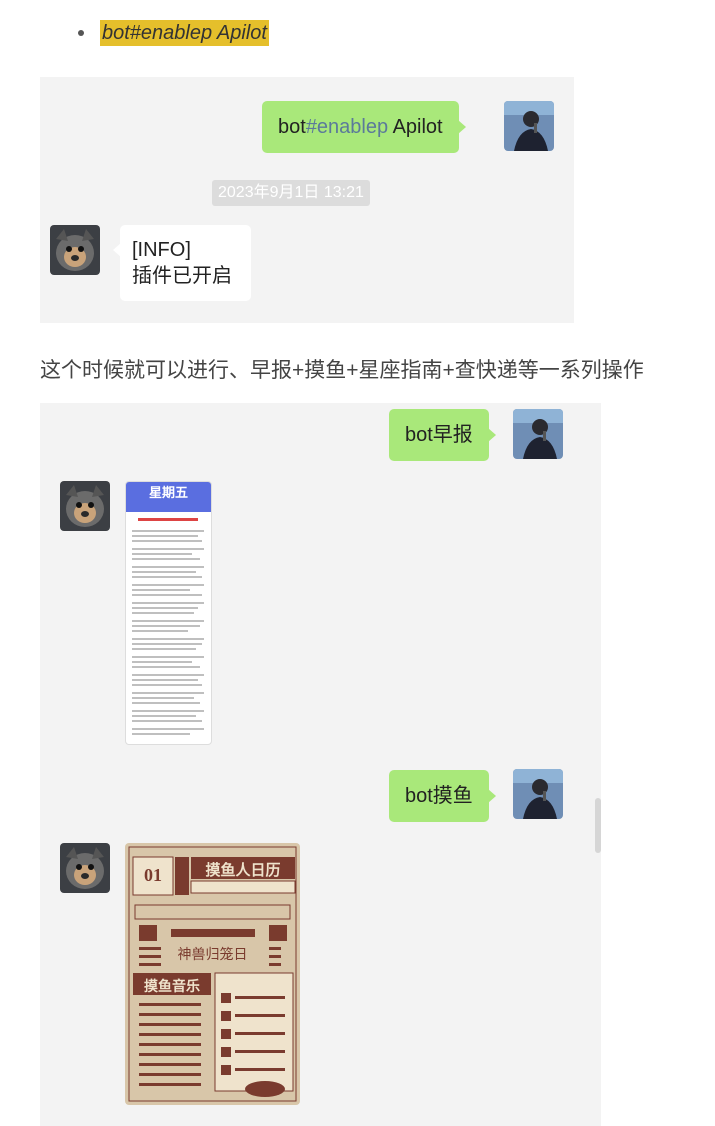 Image resolution: width=715 pixels, height=1126 pixels. I want to click on bot-reply: [INFO] 插件已开启, so click(182, 263).